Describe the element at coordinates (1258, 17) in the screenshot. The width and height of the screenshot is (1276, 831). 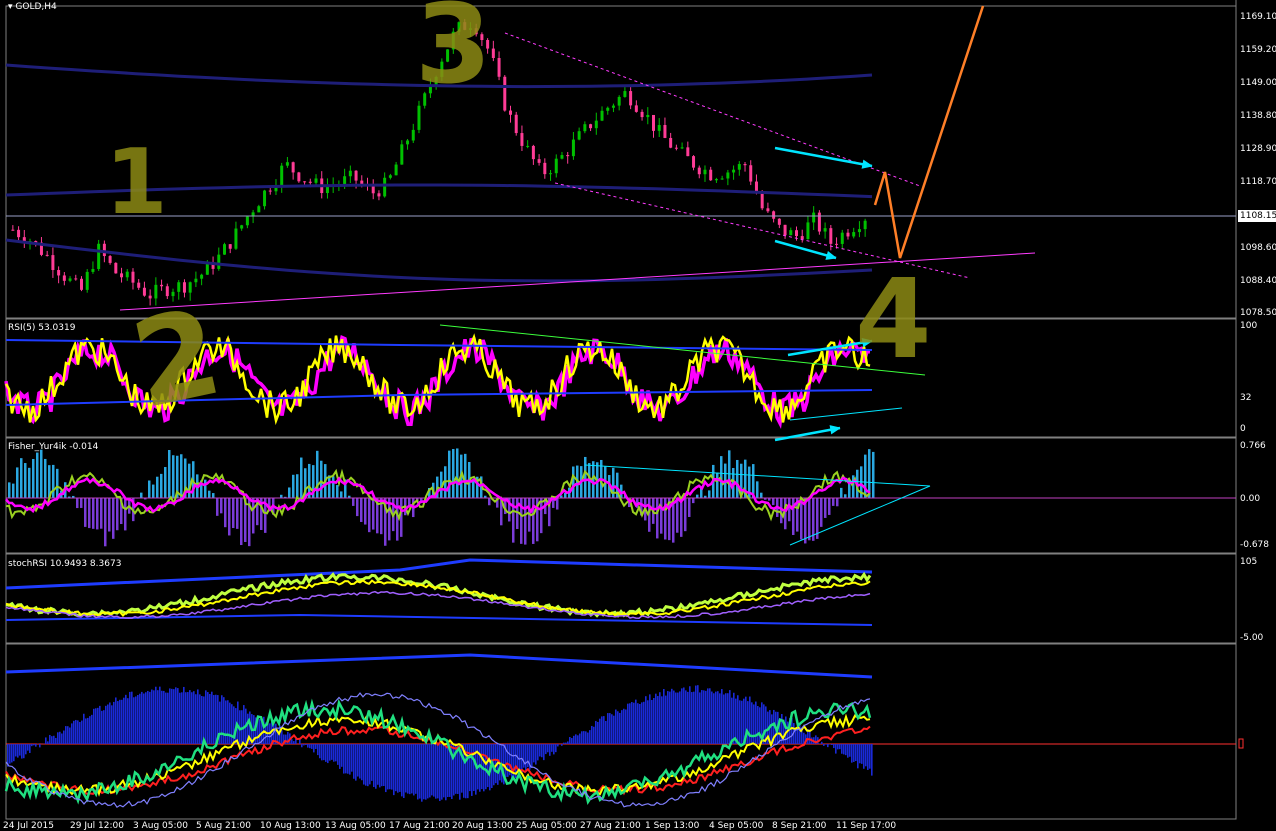
I see `price-tick: 1169.10` at that location.